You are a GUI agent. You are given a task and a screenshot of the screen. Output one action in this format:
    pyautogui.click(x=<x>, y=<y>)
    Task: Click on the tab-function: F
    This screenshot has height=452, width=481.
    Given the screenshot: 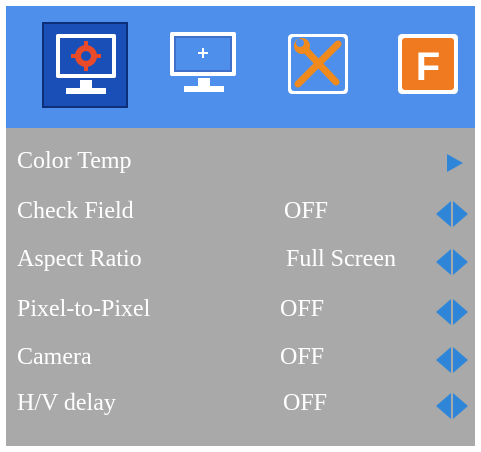 What is the action you would take?
    pyautogui.click(x=429, y=65)
    